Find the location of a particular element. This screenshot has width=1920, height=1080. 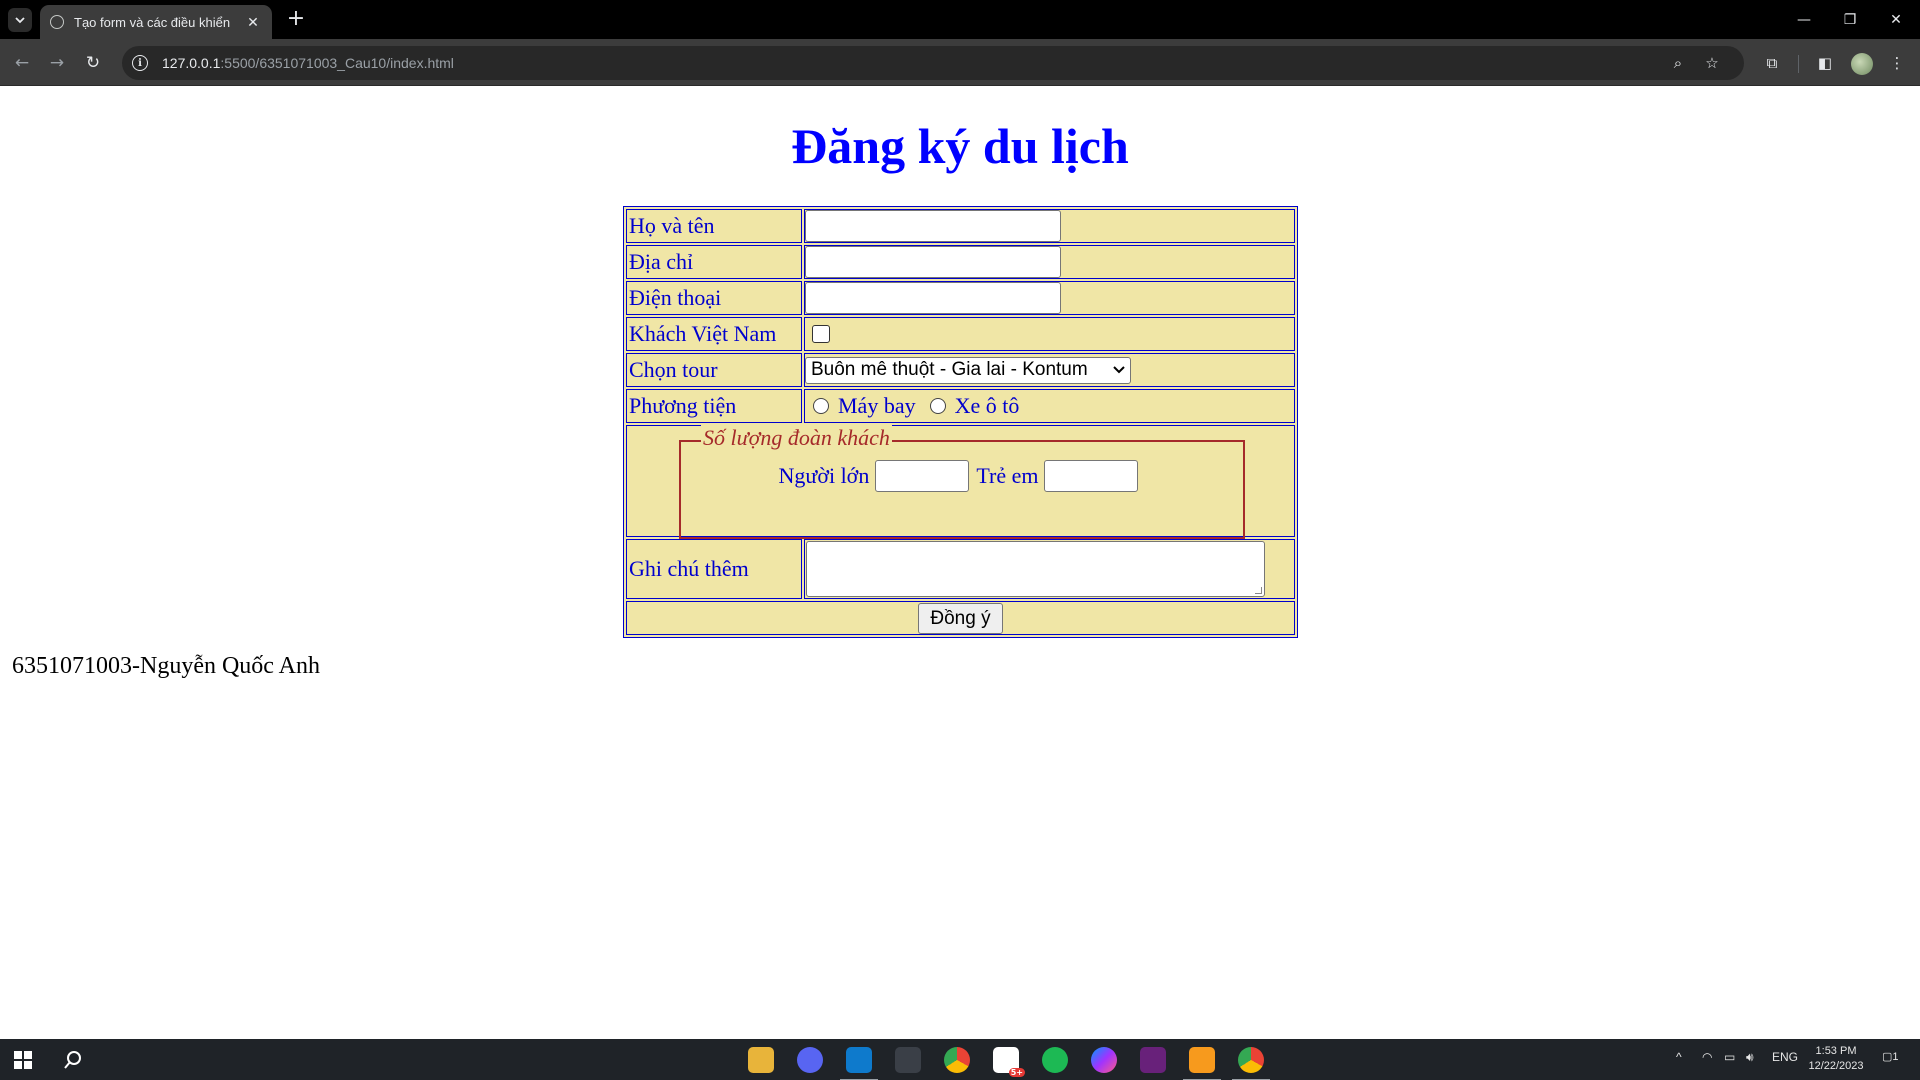

menu-icon: ⋮ is located at coordinates (1897, 63).